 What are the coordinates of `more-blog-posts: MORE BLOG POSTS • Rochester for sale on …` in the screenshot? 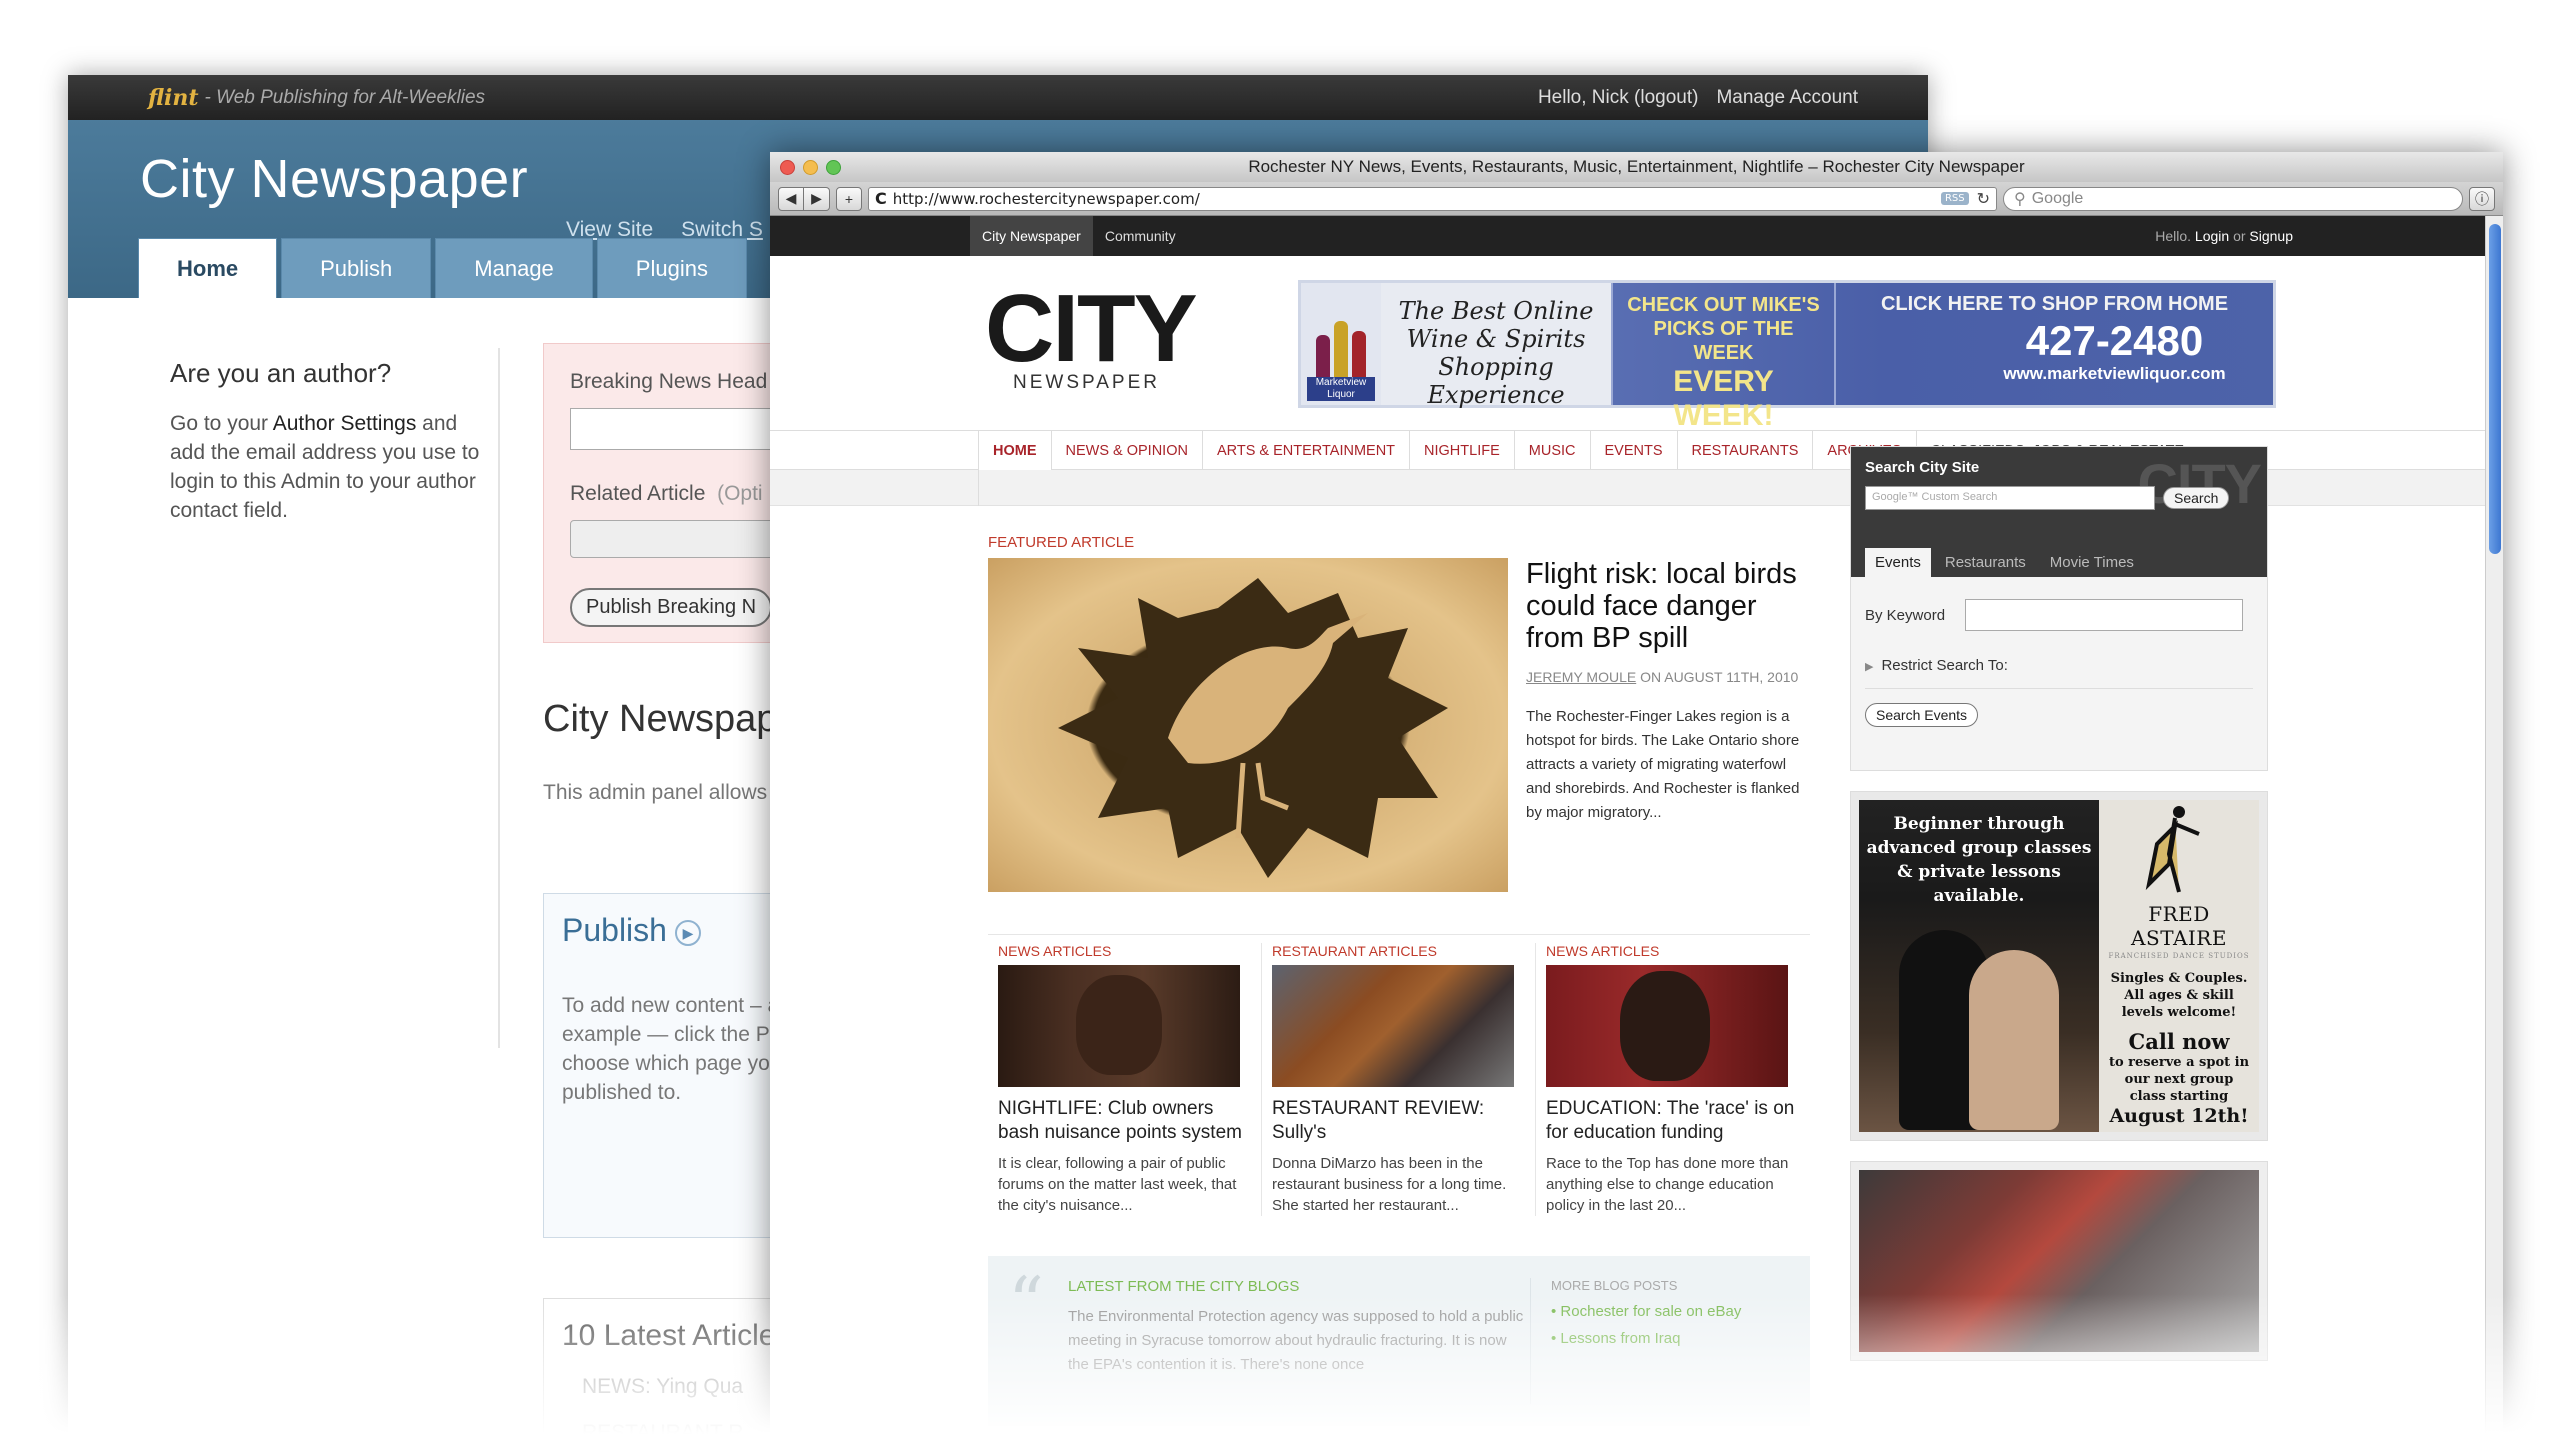 It's located at (1660, 1341).